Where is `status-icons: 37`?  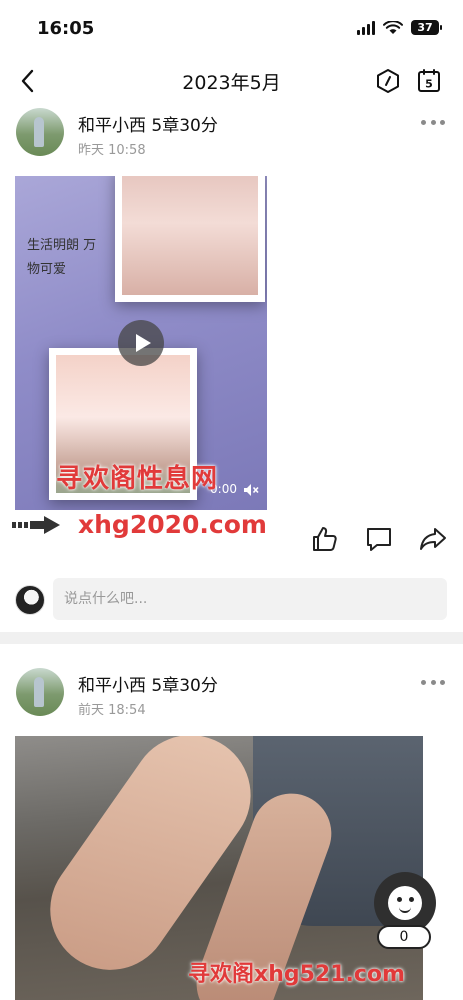
status-icons: 37 is located at coordinates (399, 27).